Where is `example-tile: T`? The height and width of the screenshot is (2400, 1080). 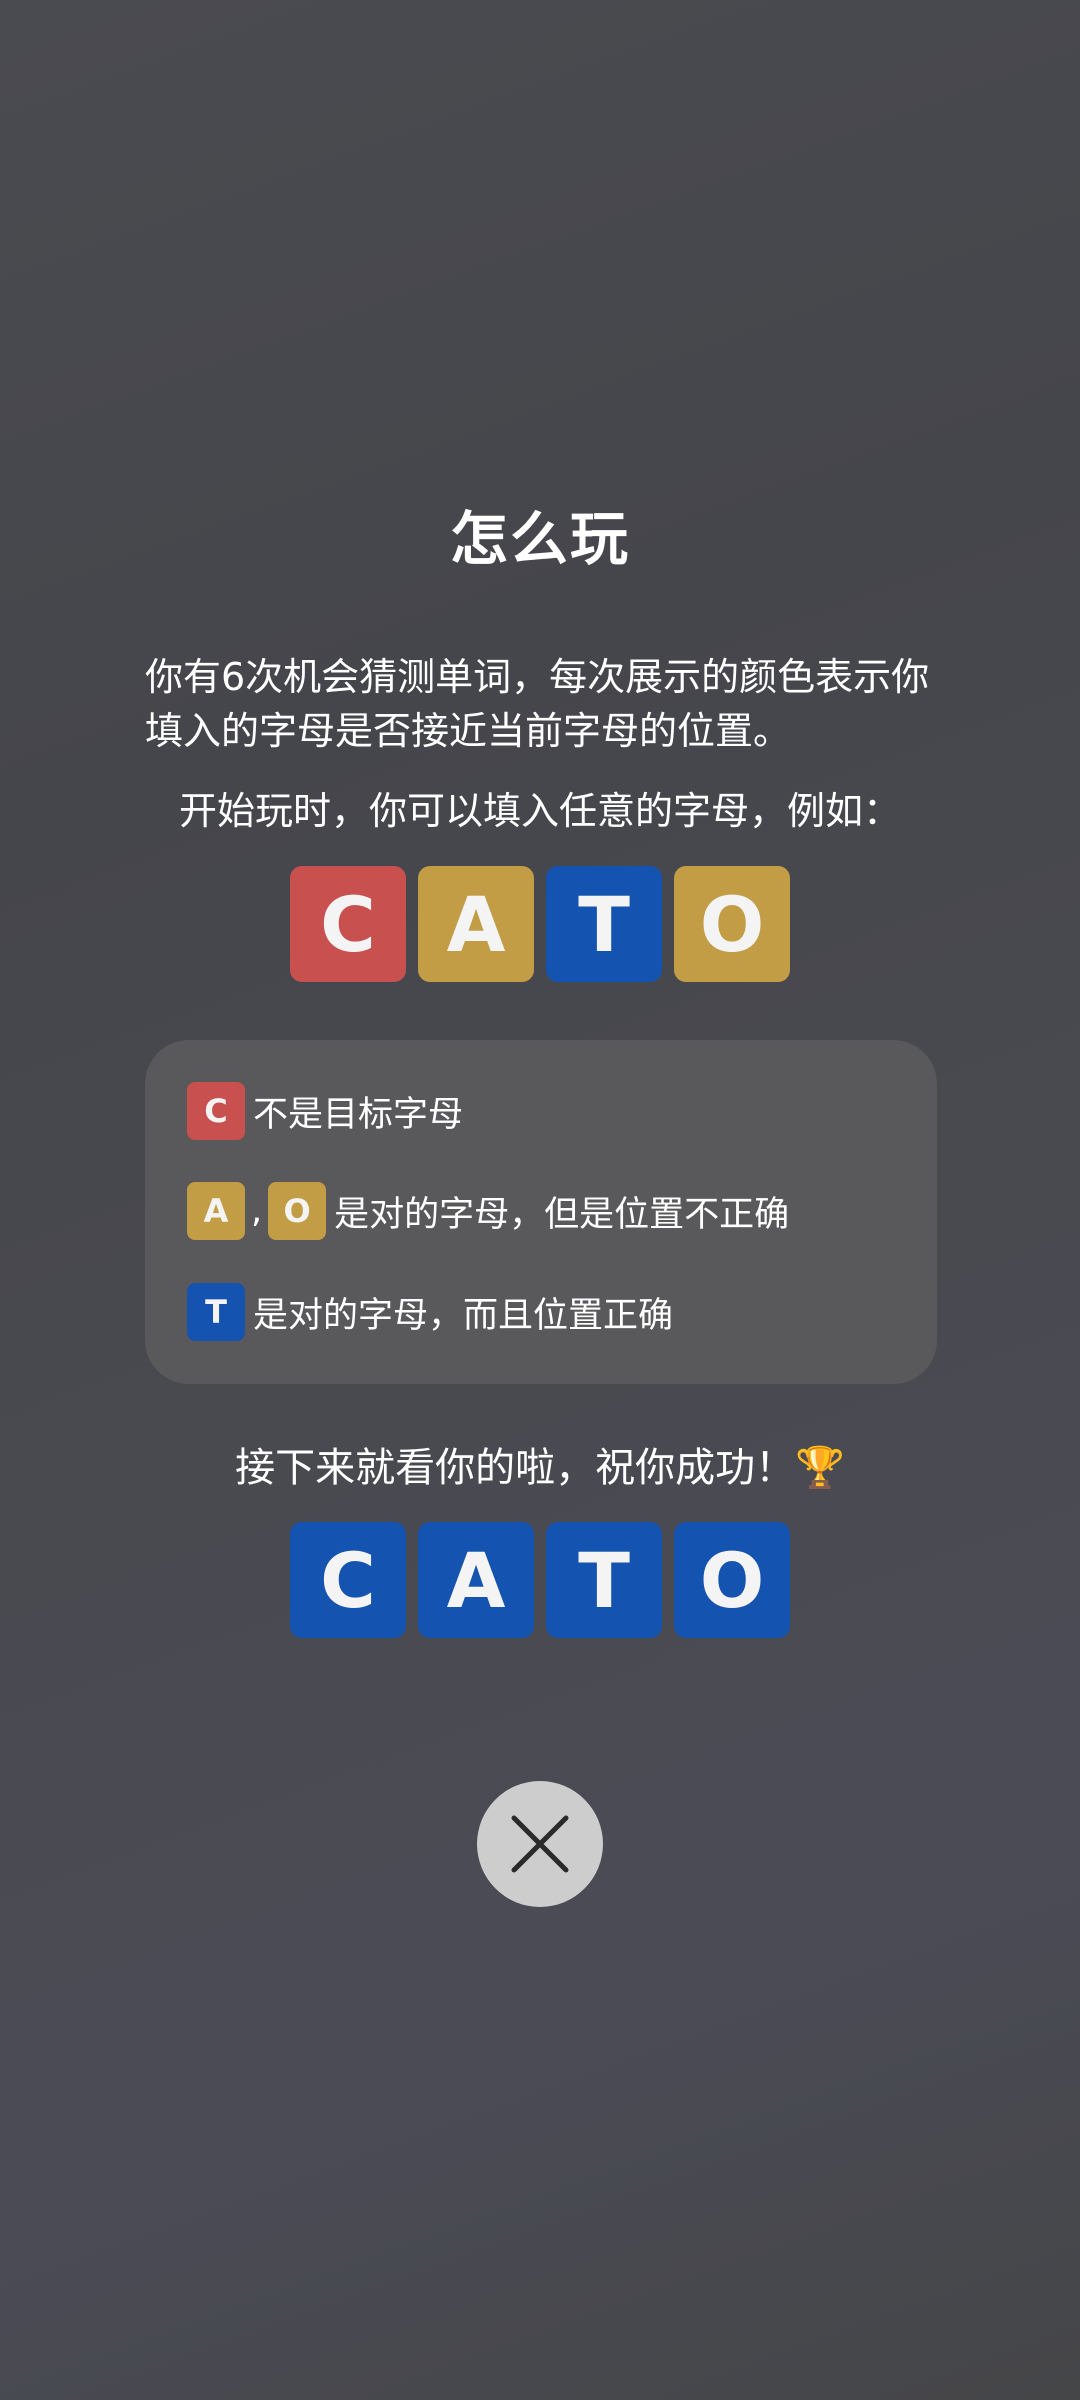 example-tile: T is located at coordinates (604, 924).